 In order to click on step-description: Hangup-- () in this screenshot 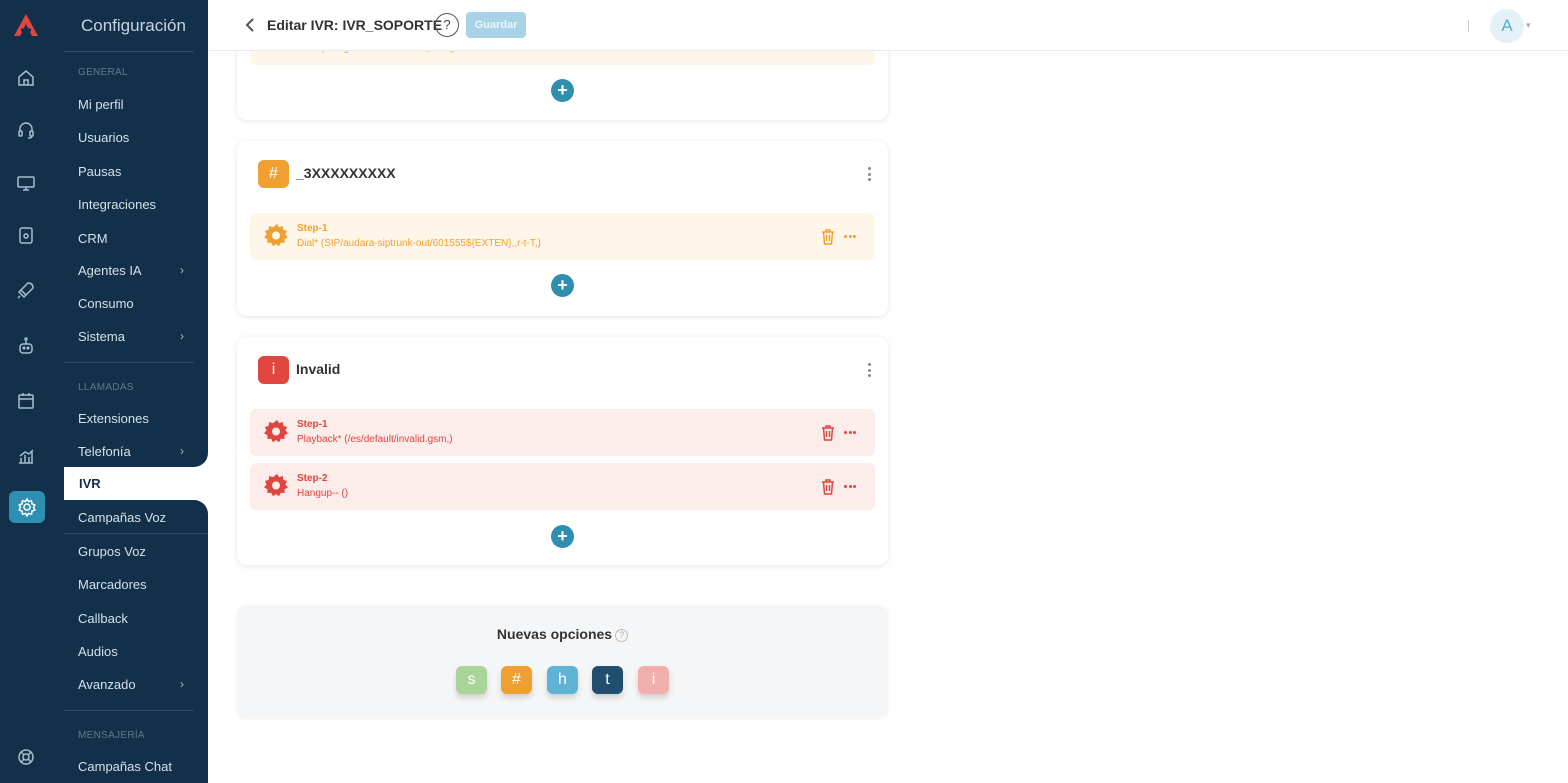, I will do `click(323, 493)`.